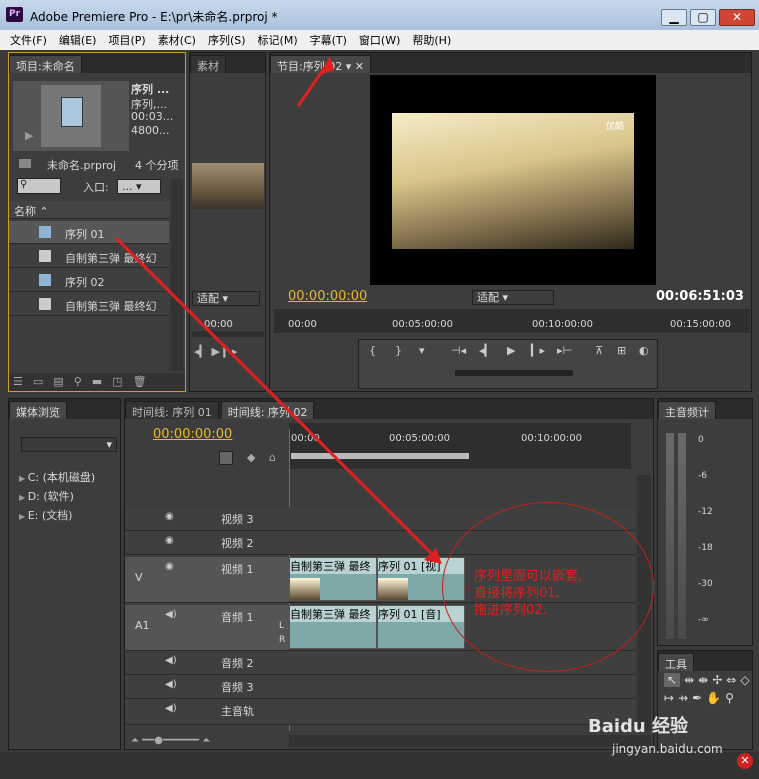 The image size is (759, 779). I want to click on arrowhead, so click(327, 65).